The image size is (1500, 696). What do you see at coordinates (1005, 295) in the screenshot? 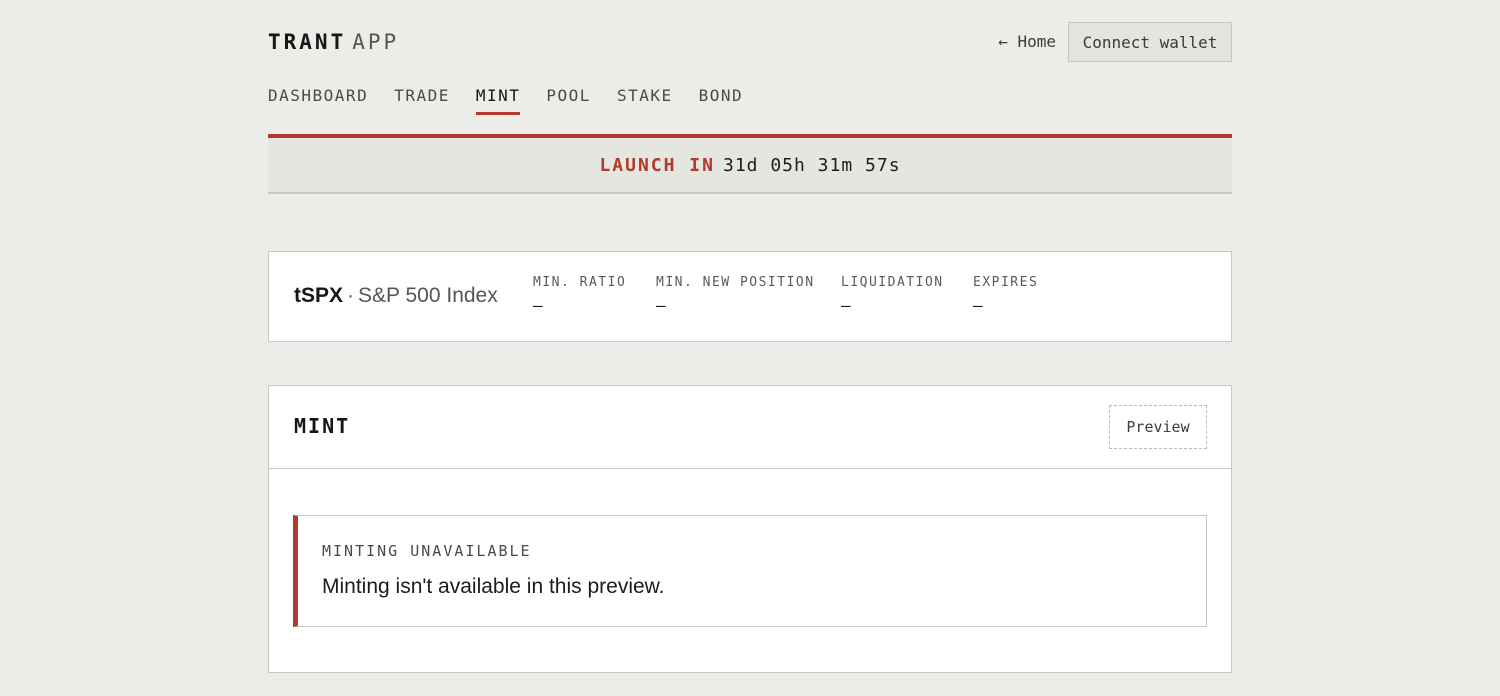
I see `stat-expires: EXPIRES —` at bounding box center [1005, 295].